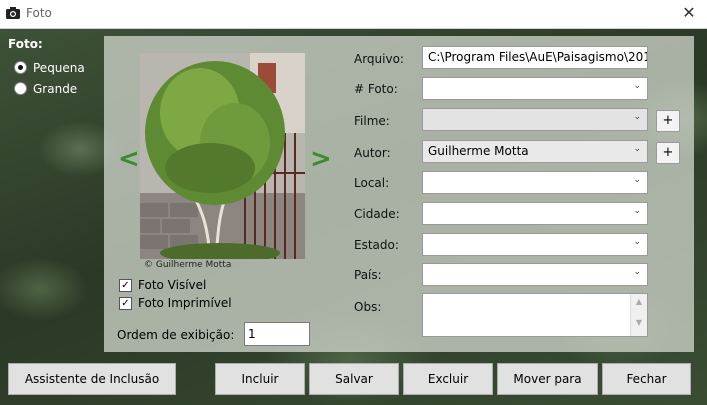 The height and width of the screenshot is (405, 707). I want to click on filme-label: Filme:, so click(372, 121).